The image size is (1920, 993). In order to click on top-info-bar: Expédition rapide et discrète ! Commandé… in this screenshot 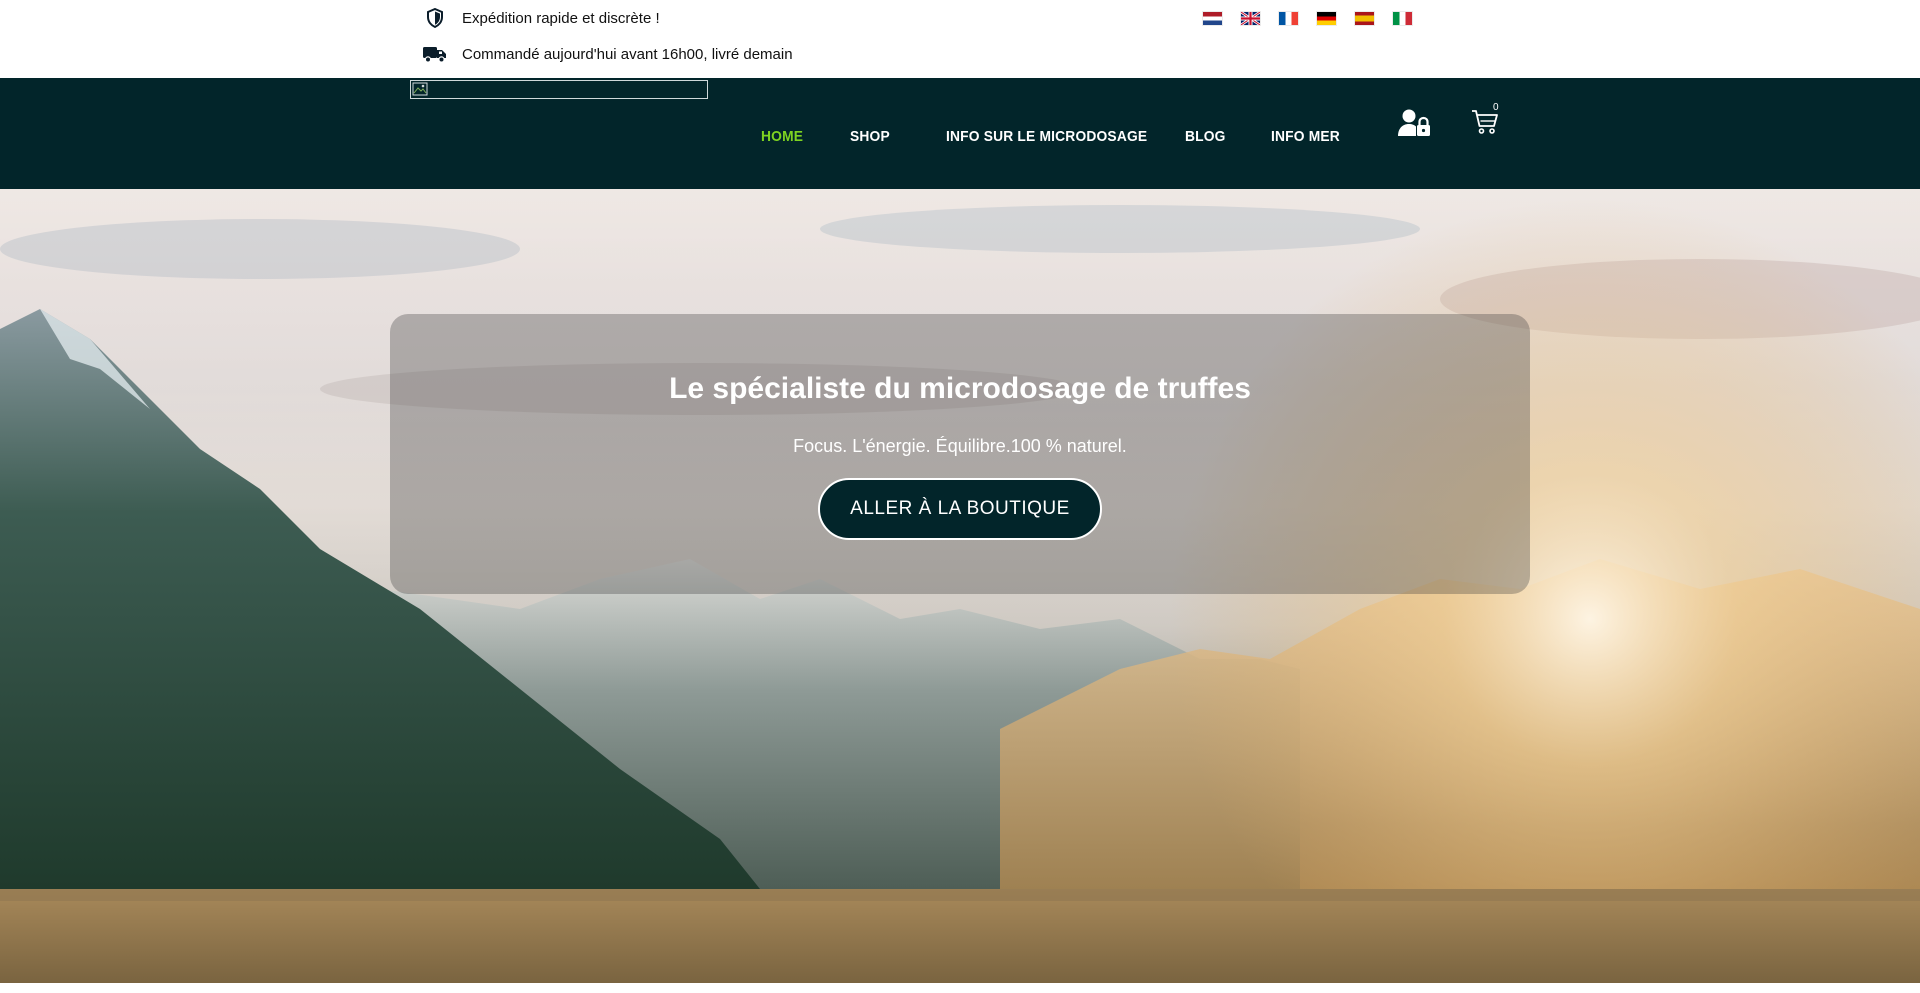, I will do `click(960, 39)`.